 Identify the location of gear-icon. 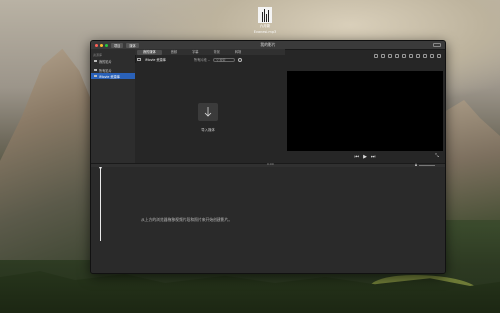
(240, 59).